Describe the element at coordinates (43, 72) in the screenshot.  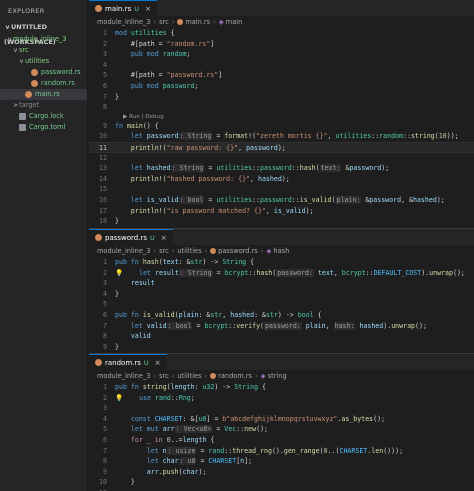
I see `tree-item-password-rs: password.rs` at that location.